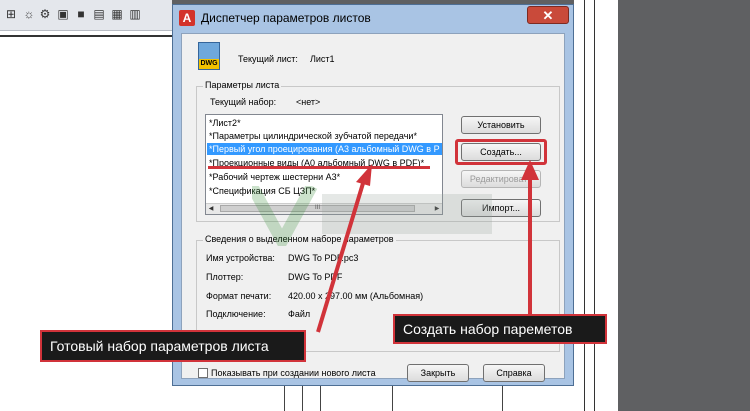 This screenshot has width=750, height=411. Describe the element at coordinates (242, 85) in the screenshot. I see `sheet-params-group-label: Параметры листа` at that location.